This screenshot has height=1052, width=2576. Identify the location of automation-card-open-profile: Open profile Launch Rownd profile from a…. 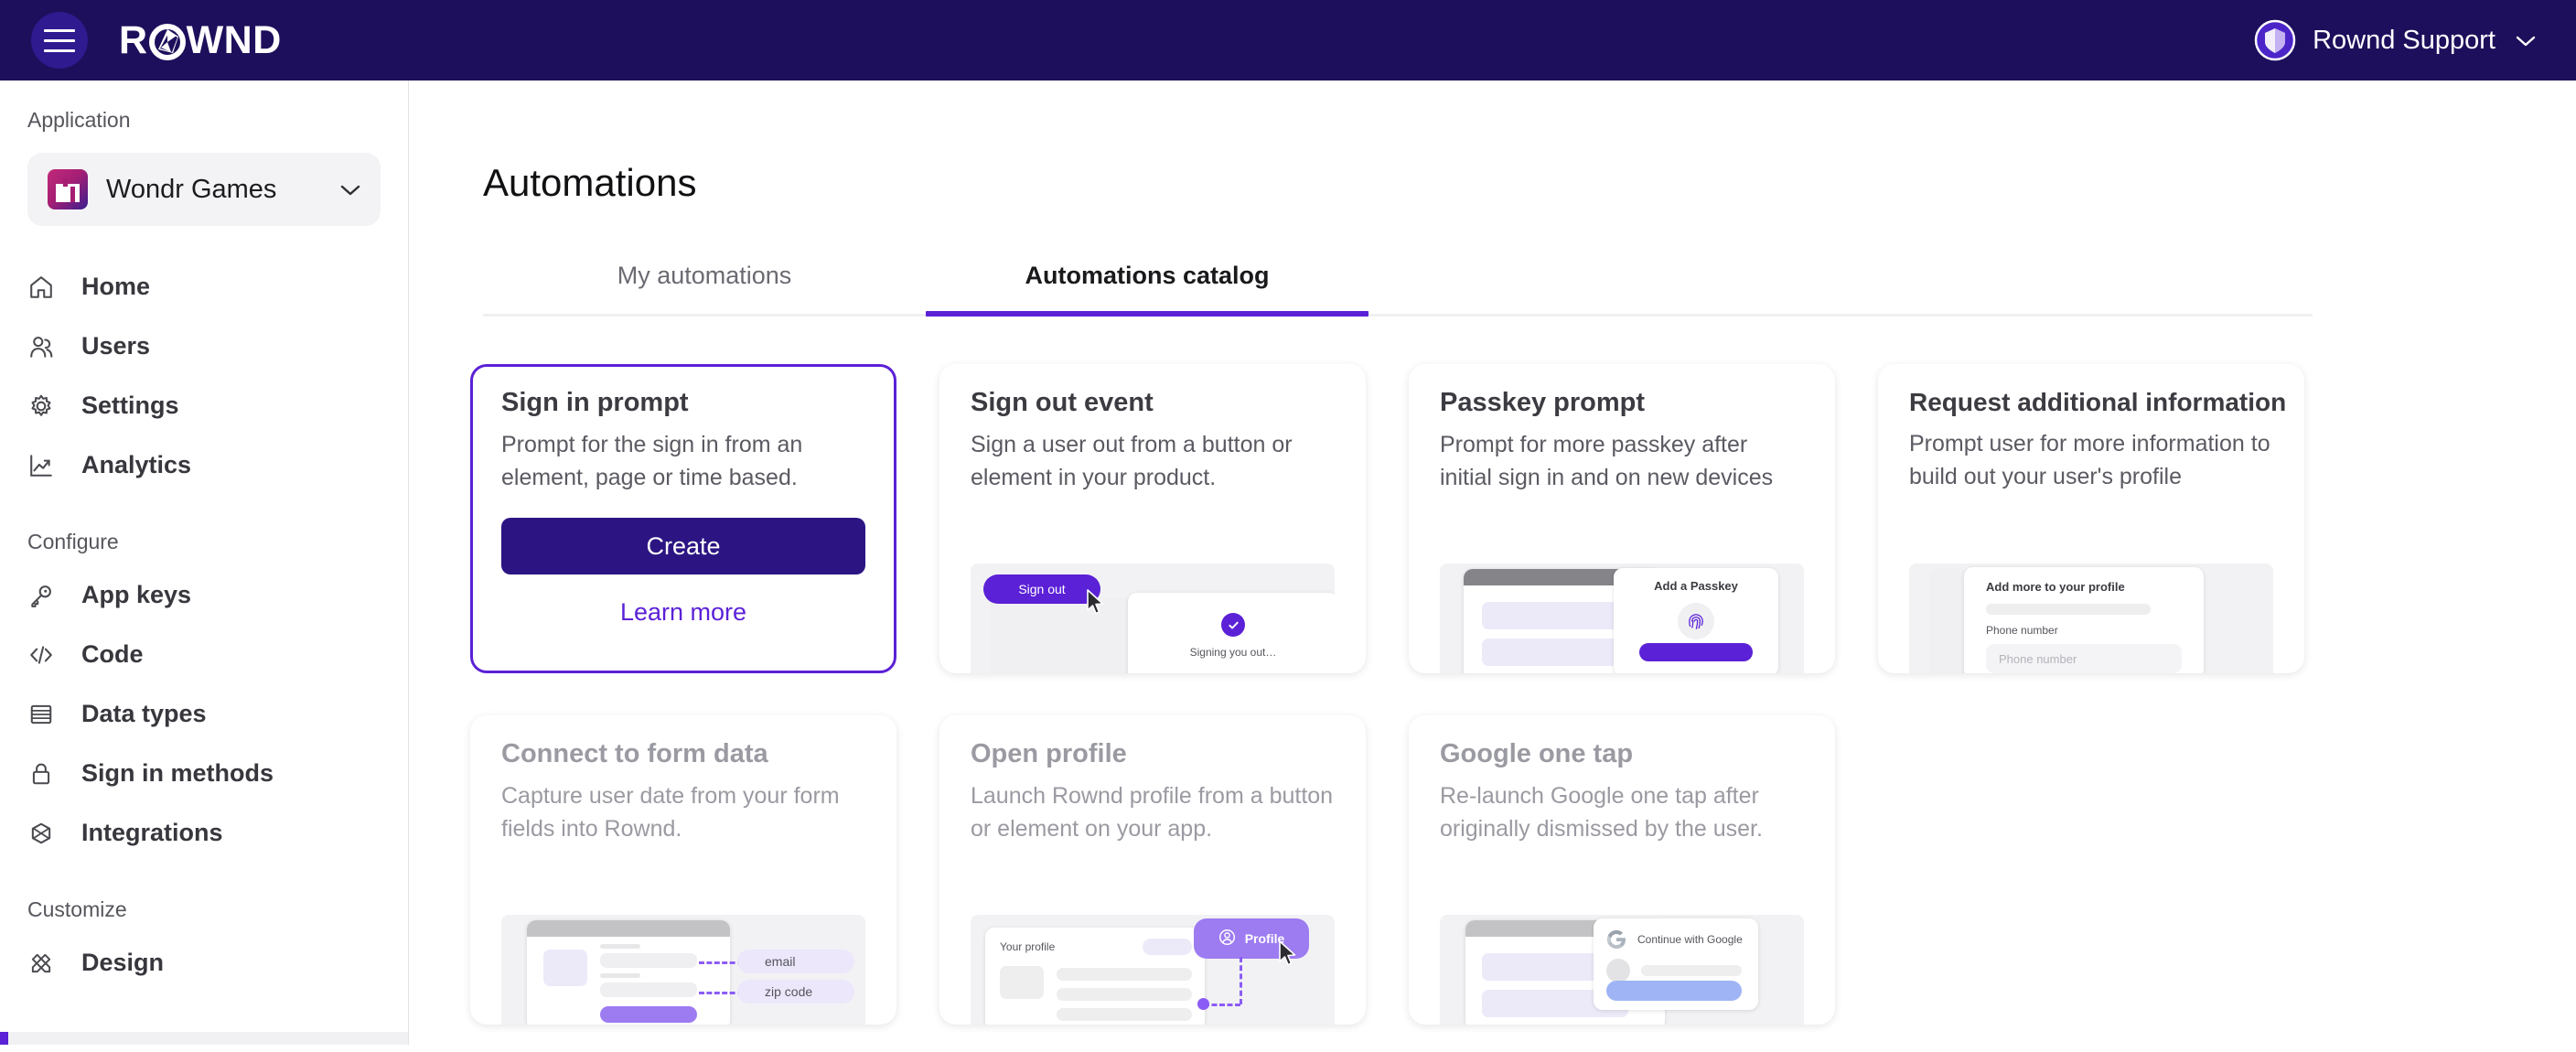
(1153, 870).